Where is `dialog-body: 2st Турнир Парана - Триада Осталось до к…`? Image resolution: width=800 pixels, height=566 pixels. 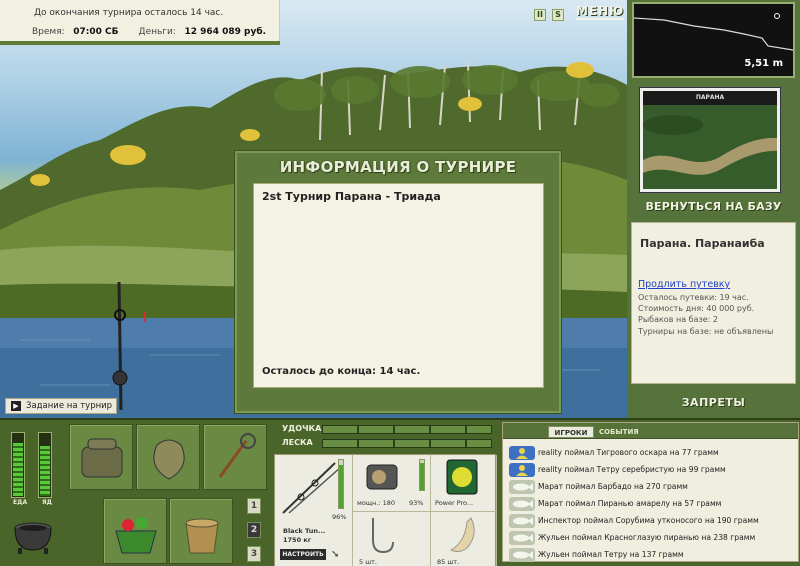
dialog-body: 2st Турнир Парана - Триада Осталось до к… is located at coordinates (398, 285).